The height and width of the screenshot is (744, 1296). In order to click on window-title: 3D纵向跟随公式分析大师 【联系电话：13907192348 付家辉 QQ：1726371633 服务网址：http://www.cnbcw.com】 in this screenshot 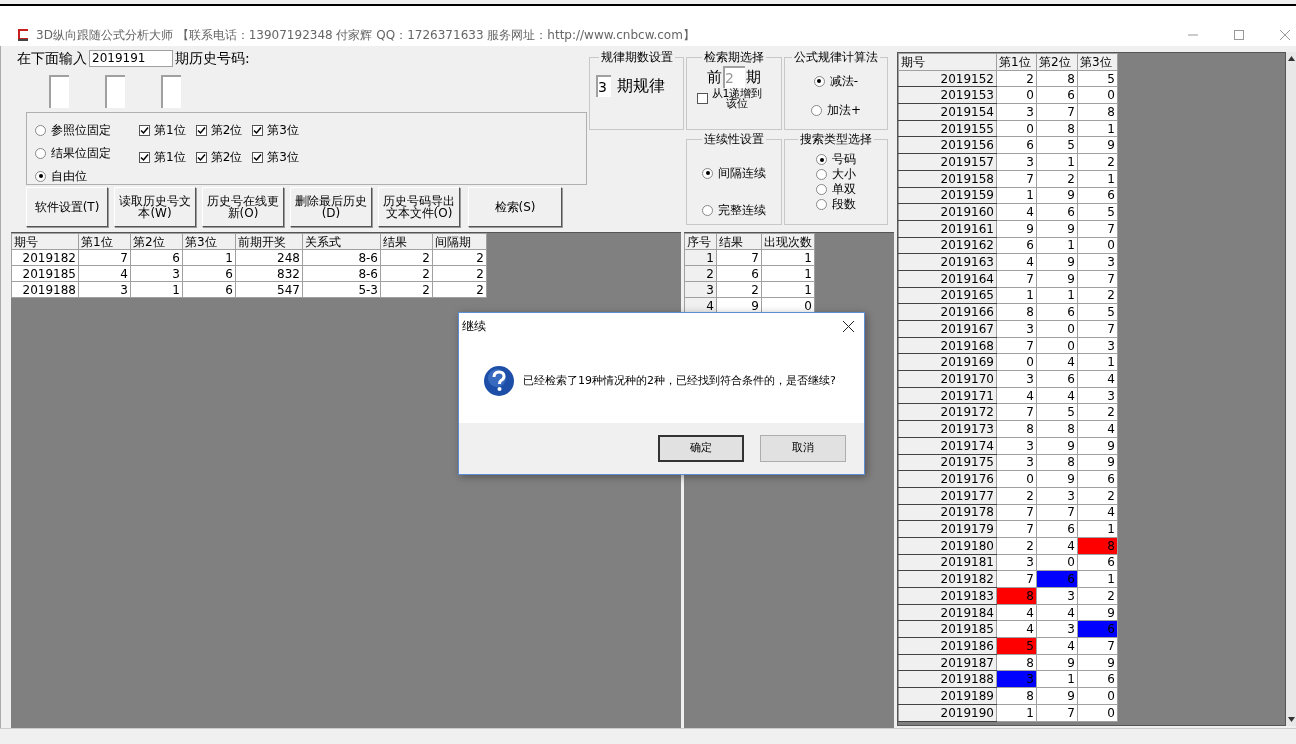, I will do `click(365, 35)`.